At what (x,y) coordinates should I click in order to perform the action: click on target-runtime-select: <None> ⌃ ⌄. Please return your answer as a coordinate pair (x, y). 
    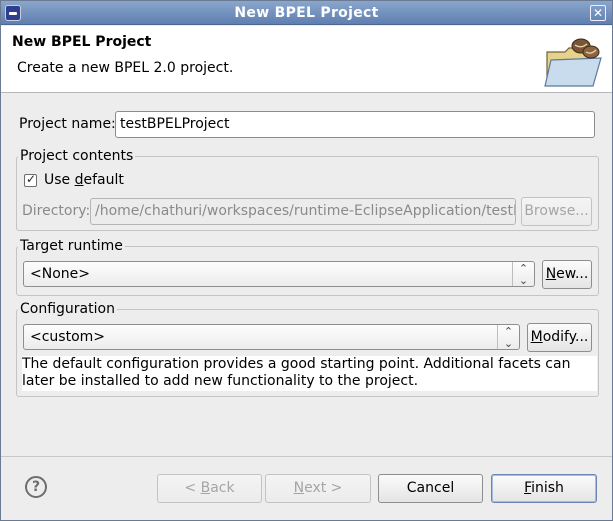
    Looking at the image, I should click on (279, 274).